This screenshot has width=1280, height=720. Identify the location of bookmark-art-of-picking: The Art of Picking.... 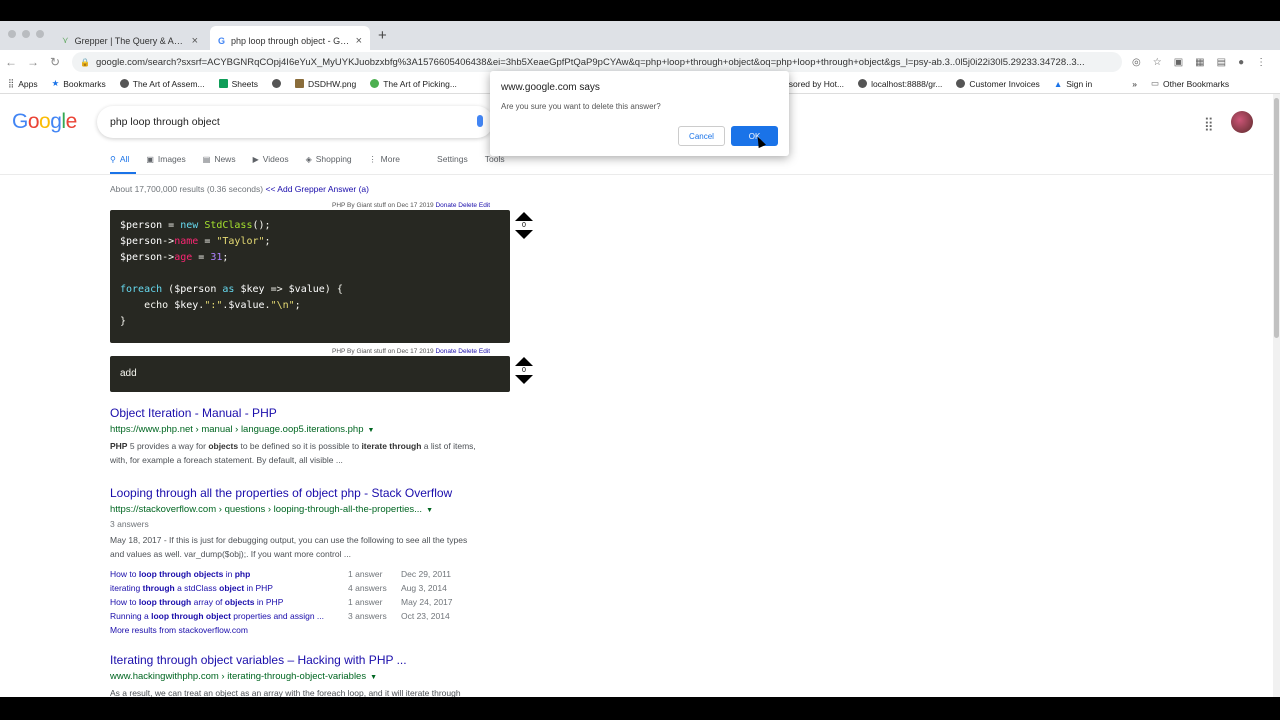
(413, 84).